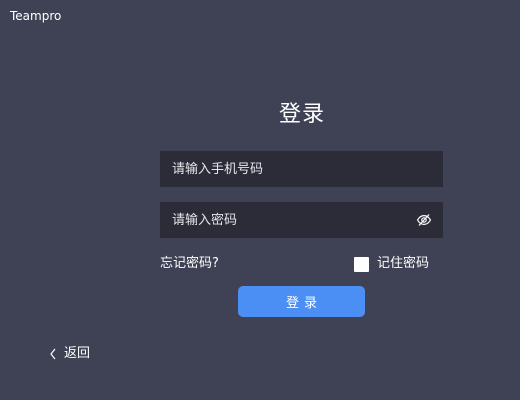  I want to click on app-title: Teampro, so click(36, 16).